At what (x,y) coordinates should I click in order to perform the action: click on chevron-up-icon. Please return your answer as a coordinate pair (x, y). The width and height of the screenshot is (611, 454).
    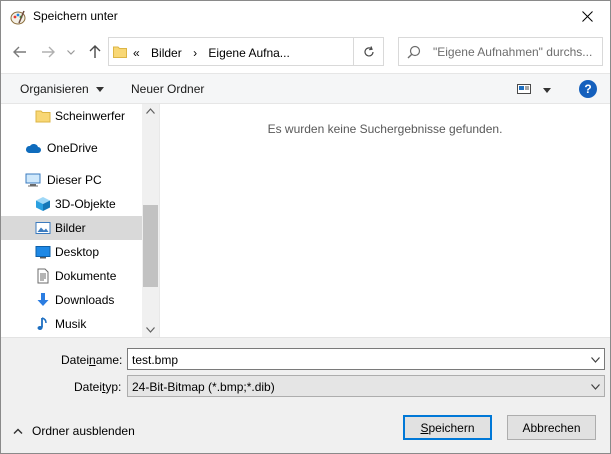
    Looking at the image, I should click on (18, 431).